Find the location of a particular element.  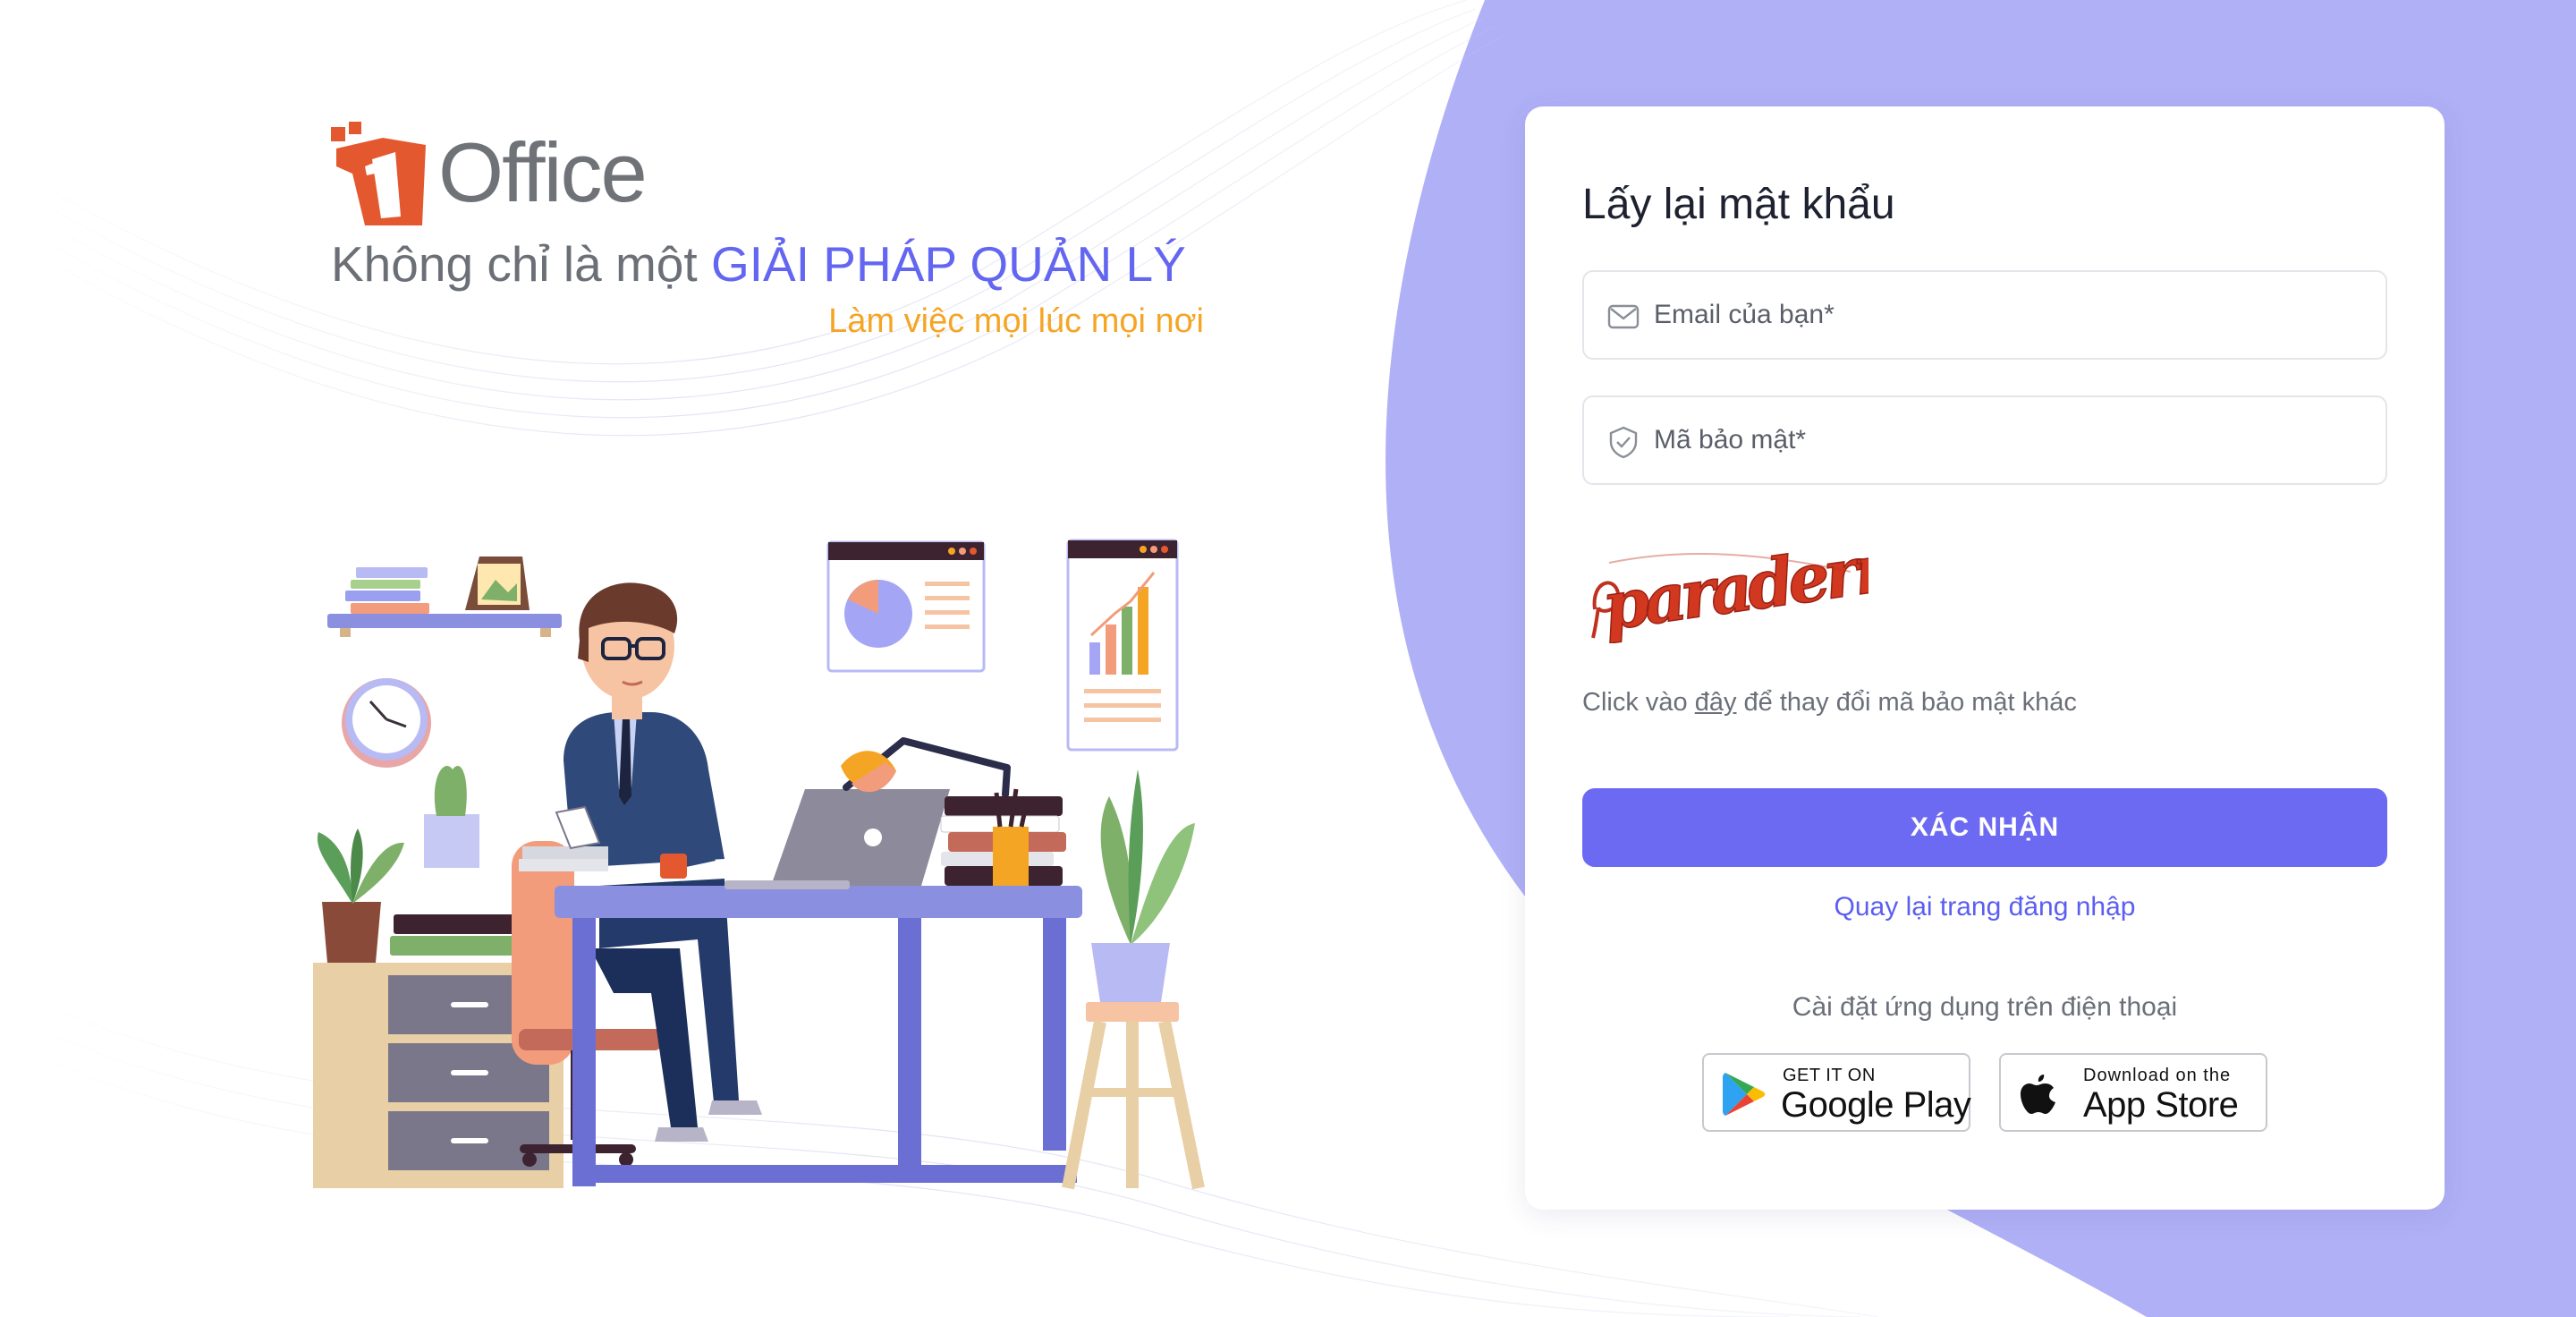

submit-button: XÁC NHẬN is located at coordinates (1984, 828).